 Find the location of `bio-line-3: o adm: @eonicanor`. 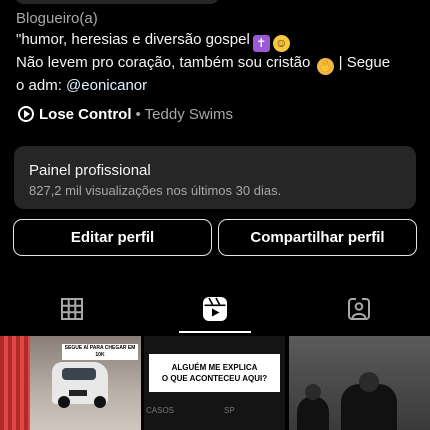

bio-line-3: o adm: @eonicanor is located at coordinates (218, 85).